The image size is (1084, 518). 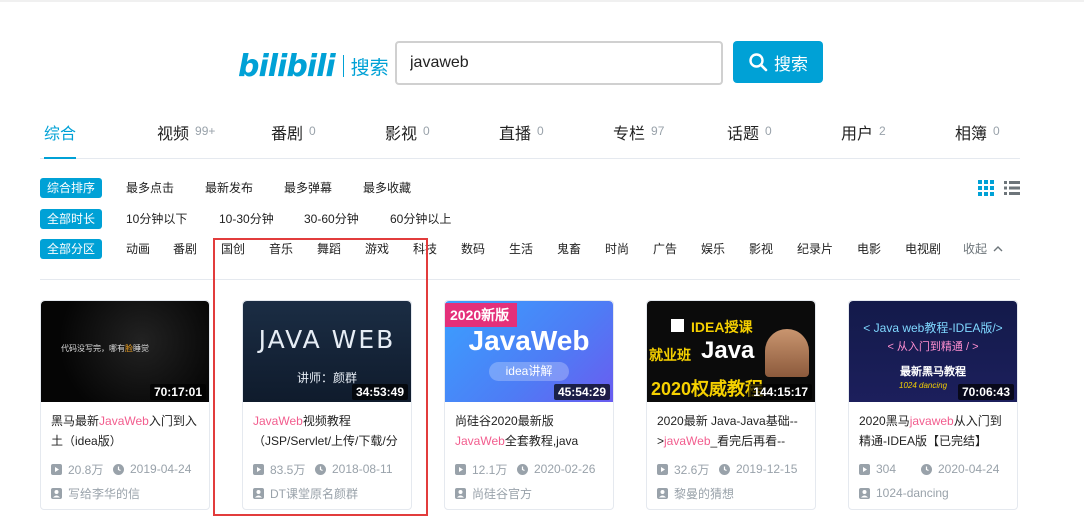 What do you see at coordinates (329, 249) in the screenshot?
I see `zone-option: 舞蹈` at bounding box center [329, 249].